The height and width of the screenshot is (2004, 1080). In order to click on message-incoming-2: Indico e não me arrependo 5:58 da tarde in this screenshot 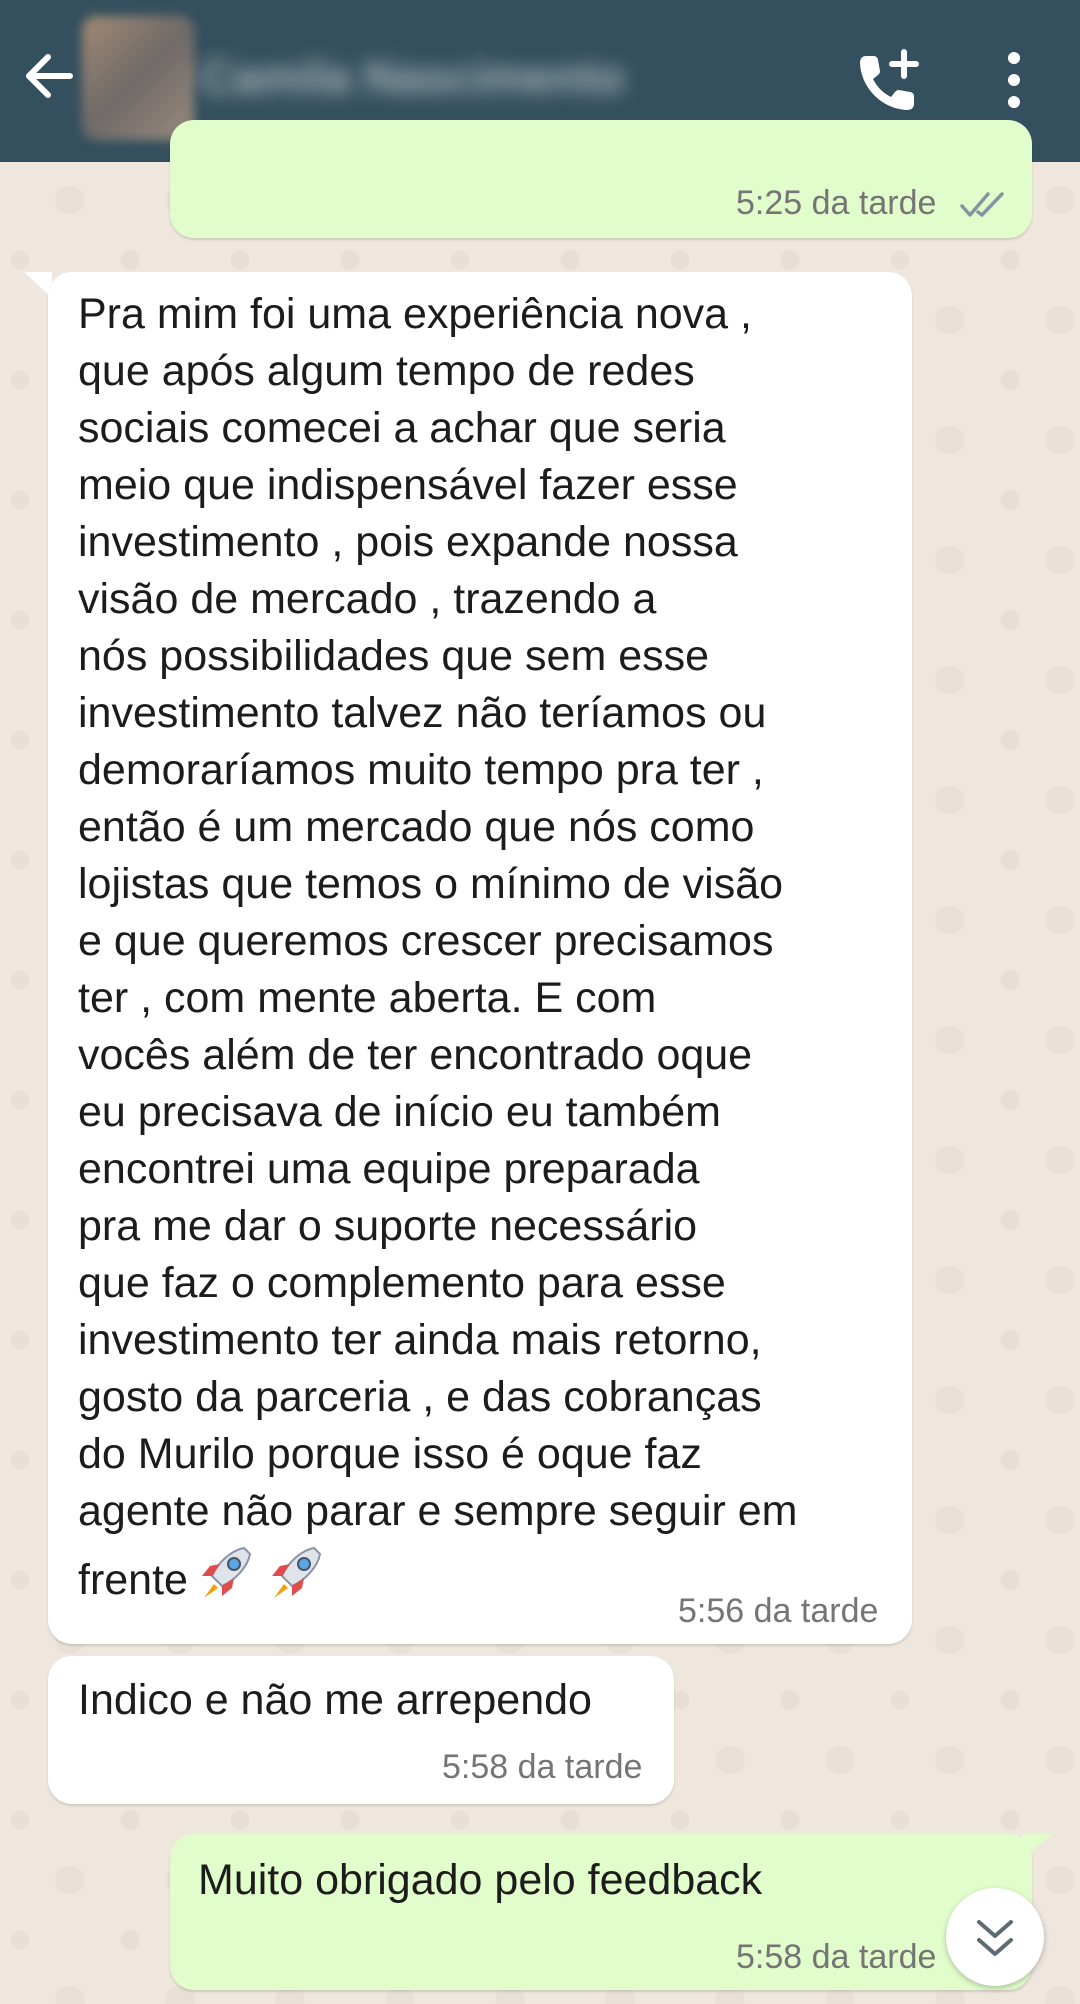, I will do `click(361, 1730)`.